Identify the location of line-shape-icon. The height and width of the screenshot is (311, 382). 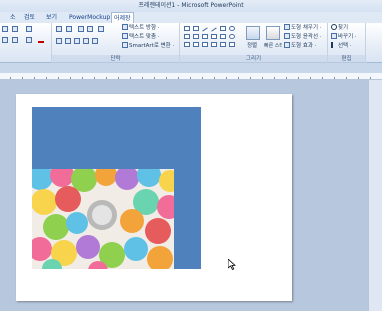
(205, 29).